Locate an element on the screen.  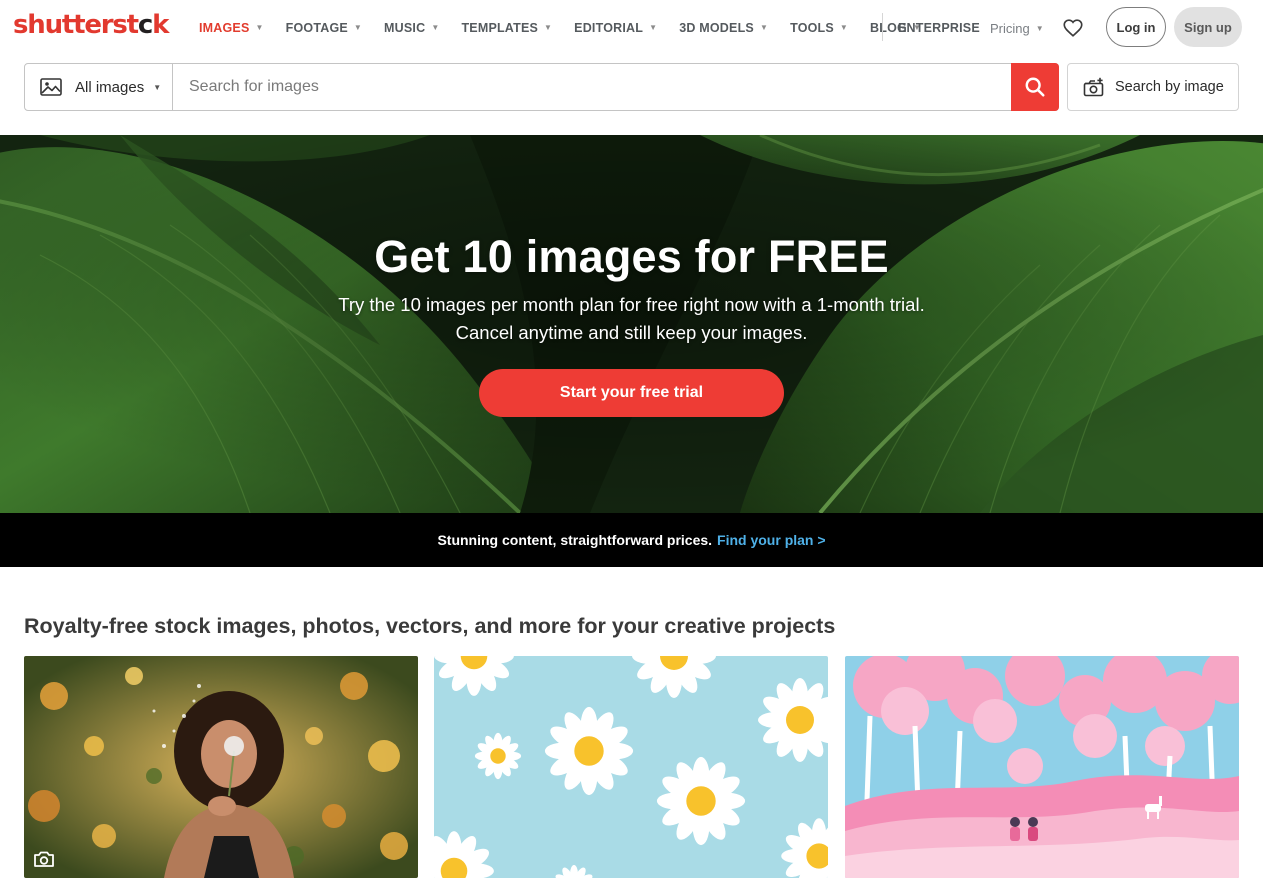
nav-item-music: MUSIC ▼ is located at coordinates (411, 28).